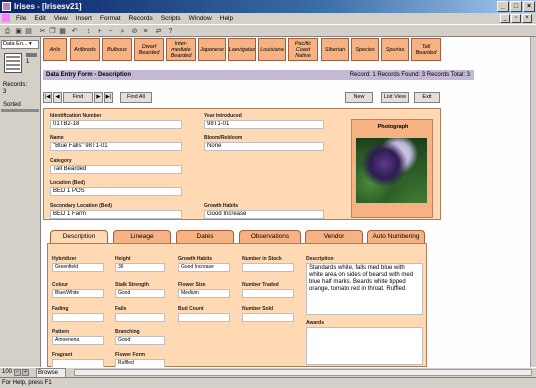 This screenshot has width=536, height=388. Describe the element at coordinates (140, 340) in the screenshot. I see `branching-field: Good` at that location.